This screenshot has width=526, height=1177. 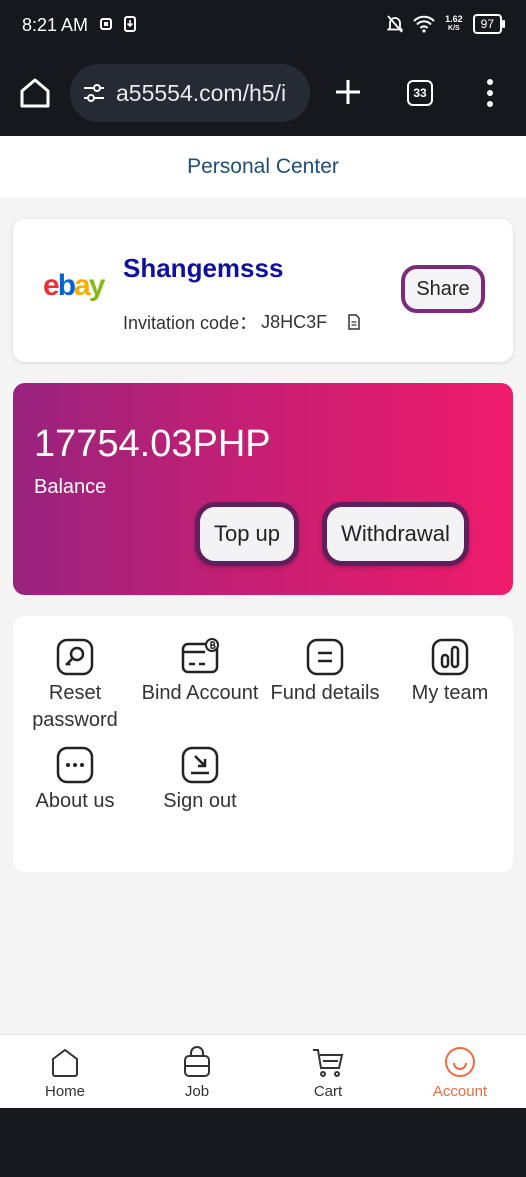 I want to click on balance-amount: 17754.03PHP, so click(x=152, y=444).